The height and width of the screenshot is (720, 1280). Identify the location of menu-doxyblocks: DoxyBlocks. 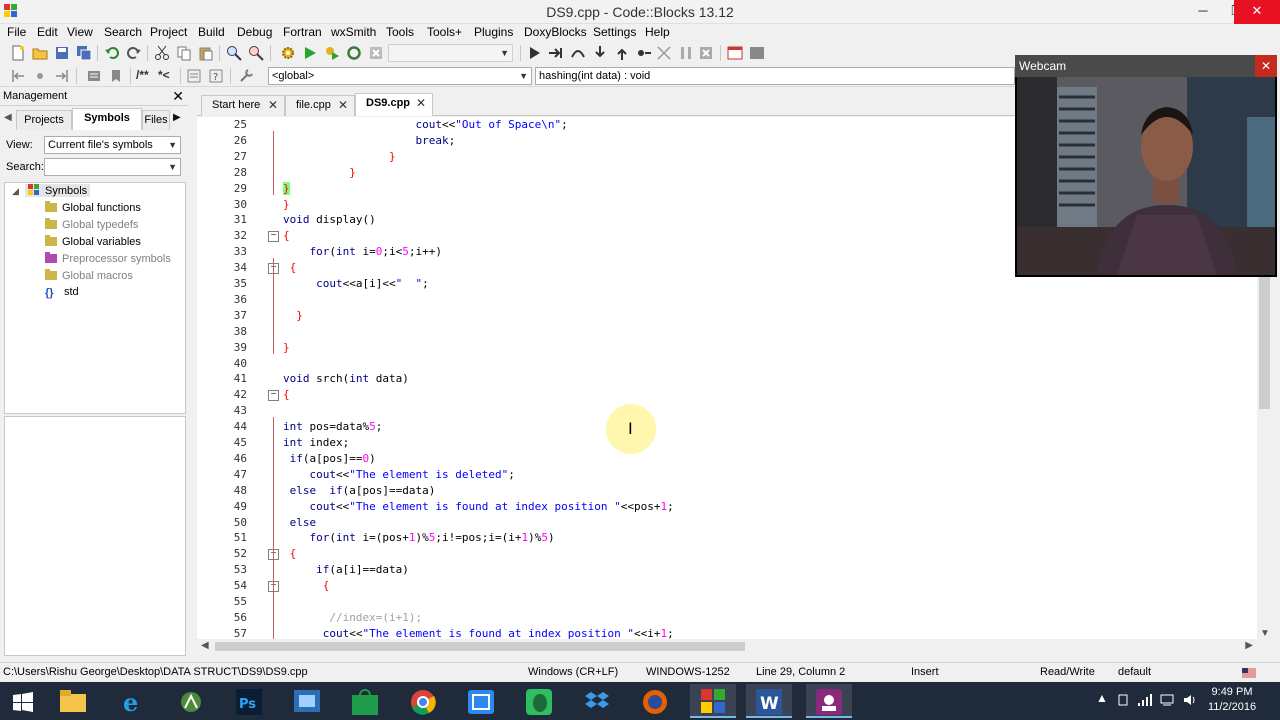
(555, 32).